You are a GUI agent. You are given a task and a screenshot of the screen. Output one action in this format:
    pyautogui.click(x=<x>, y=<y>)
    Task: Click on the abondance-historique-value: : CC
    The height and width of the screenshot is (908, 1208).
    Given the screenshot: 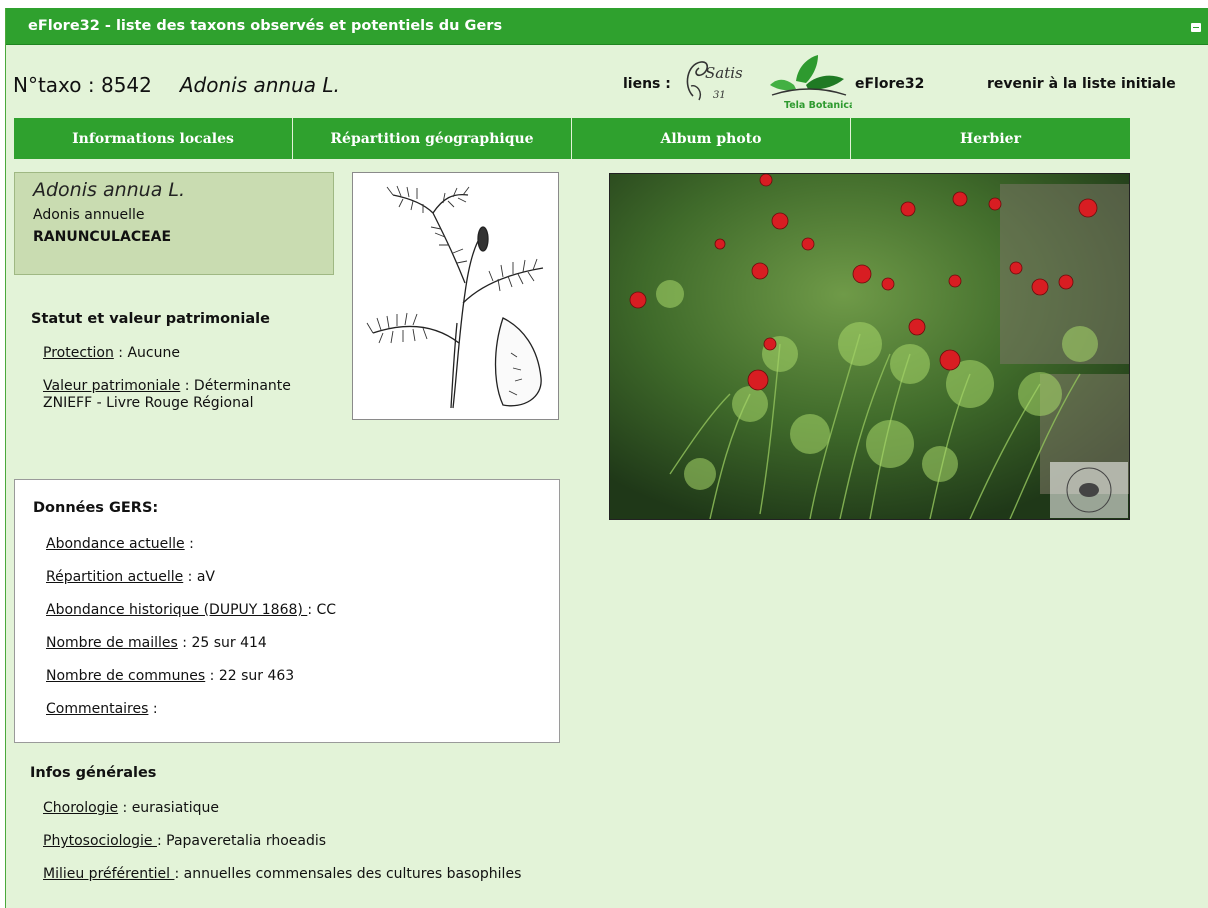 What is the action you would take?
    pyautogui.click(x=322, y=610)
    